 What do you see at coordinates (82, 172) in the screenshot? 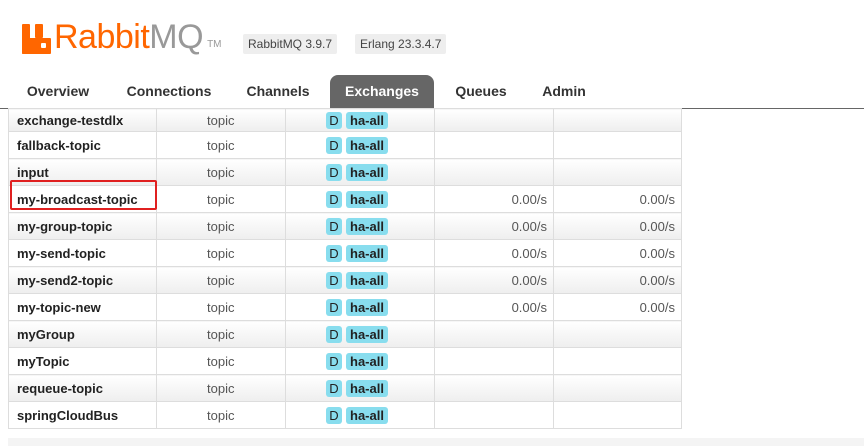
I see `exchange-name-link: input` at bounding box center [82, 172].